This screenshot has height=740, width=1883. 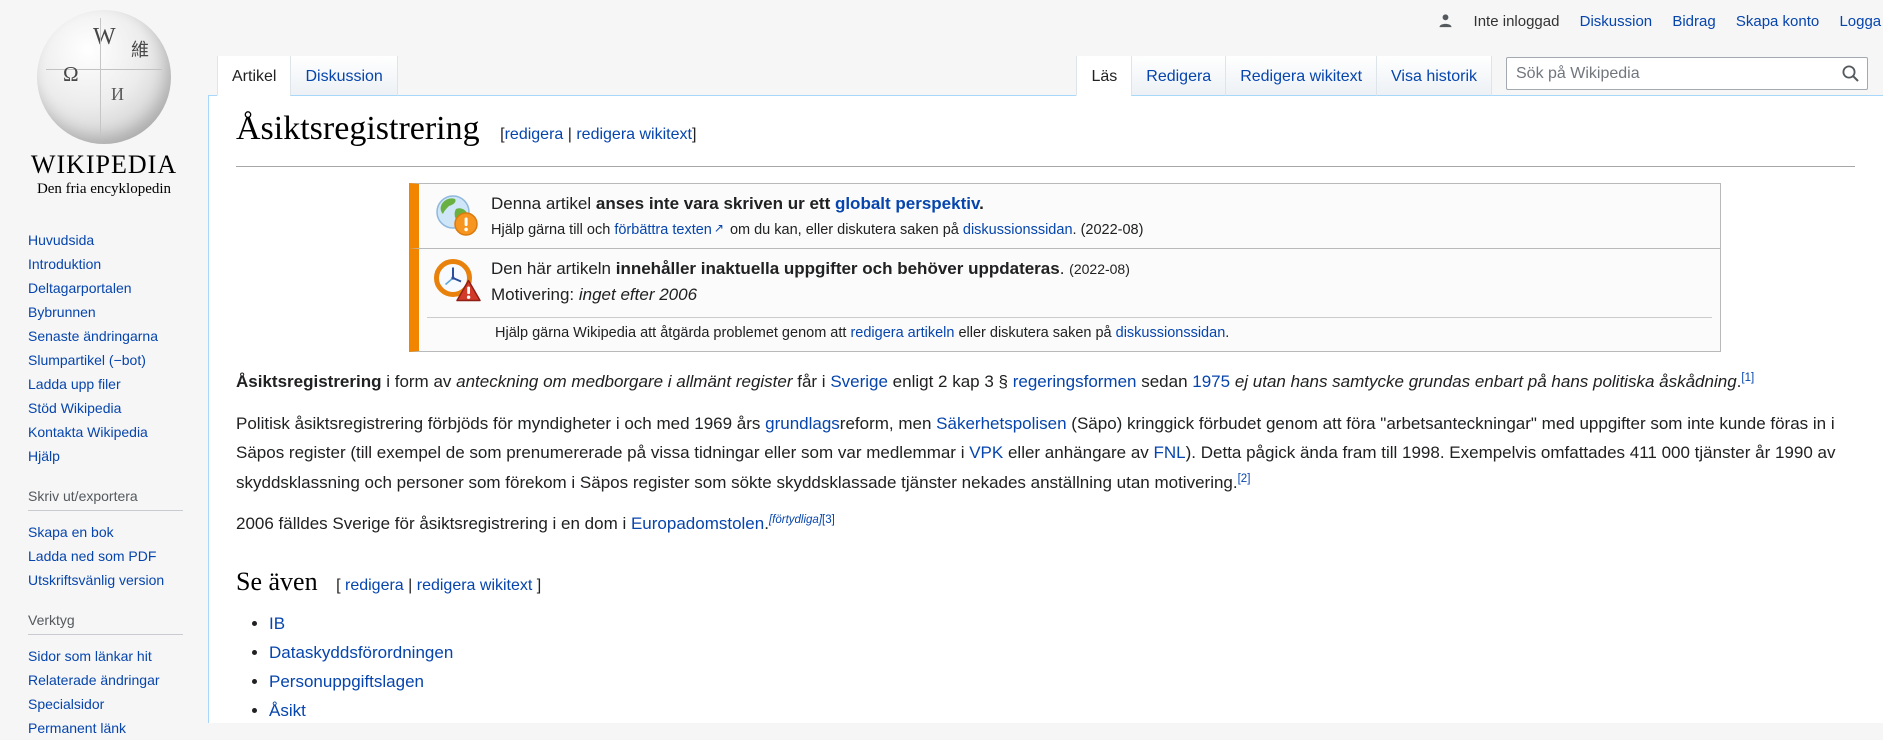 What do you see at coordinates (1850, 73) in the screenshot?
I see `search-icon` at bounding box center [1850, 73].